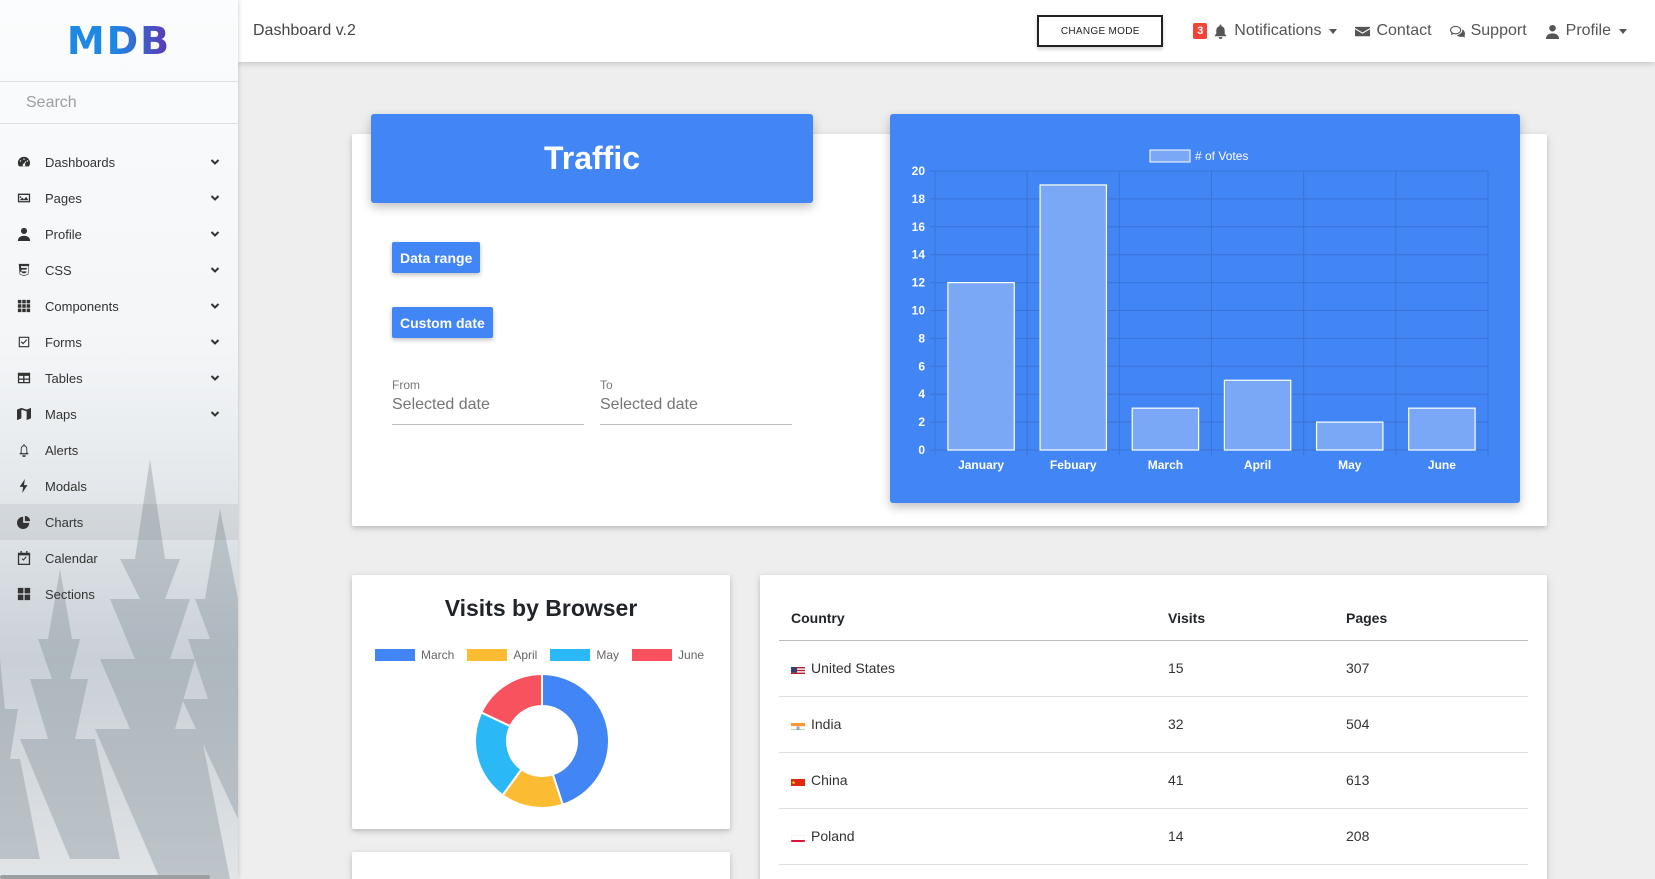 The width and height of the screenshot is (1655, 879). What do you see at coordinates (24, 378) in the screenshot?
I see `table-icon` at bounding box center [24, 378].